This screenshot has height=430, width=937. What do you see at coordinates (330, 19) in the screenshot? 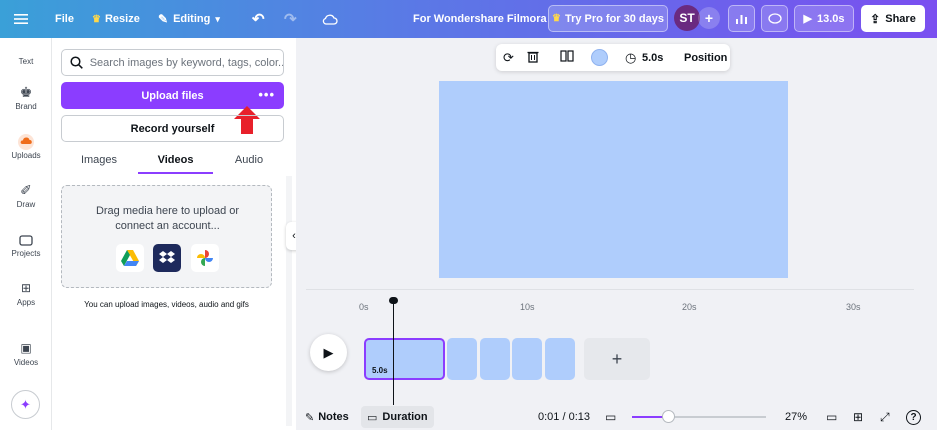
I see `cloud-save-icon` at bounding box center [330, 19].